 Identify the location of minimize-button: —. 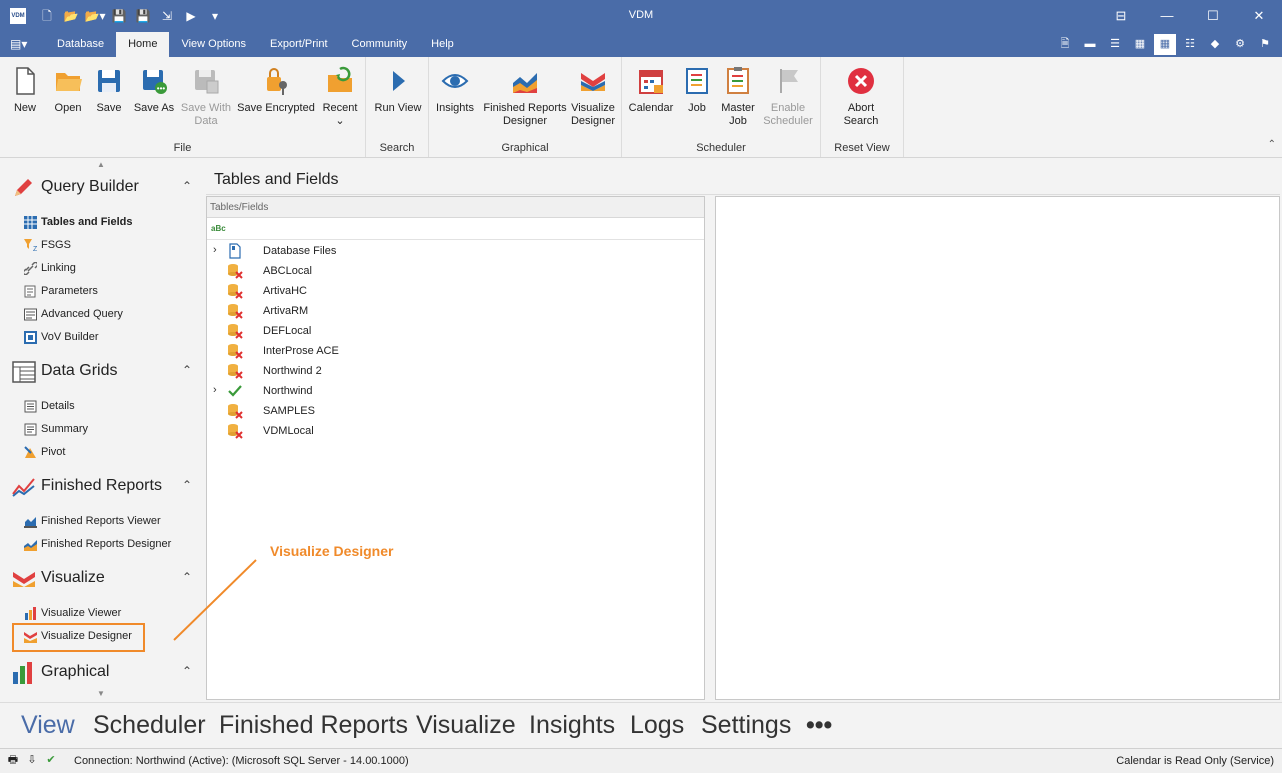
(1167, 16).